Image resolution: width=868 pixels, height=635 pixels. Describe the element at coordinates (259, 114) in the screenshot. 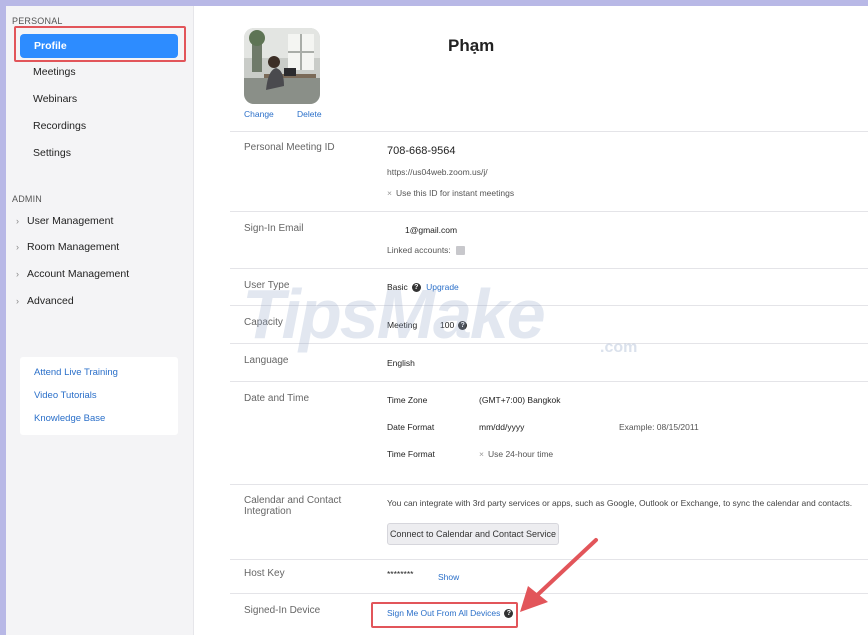

I see `change-photo-link: Change` at that location.